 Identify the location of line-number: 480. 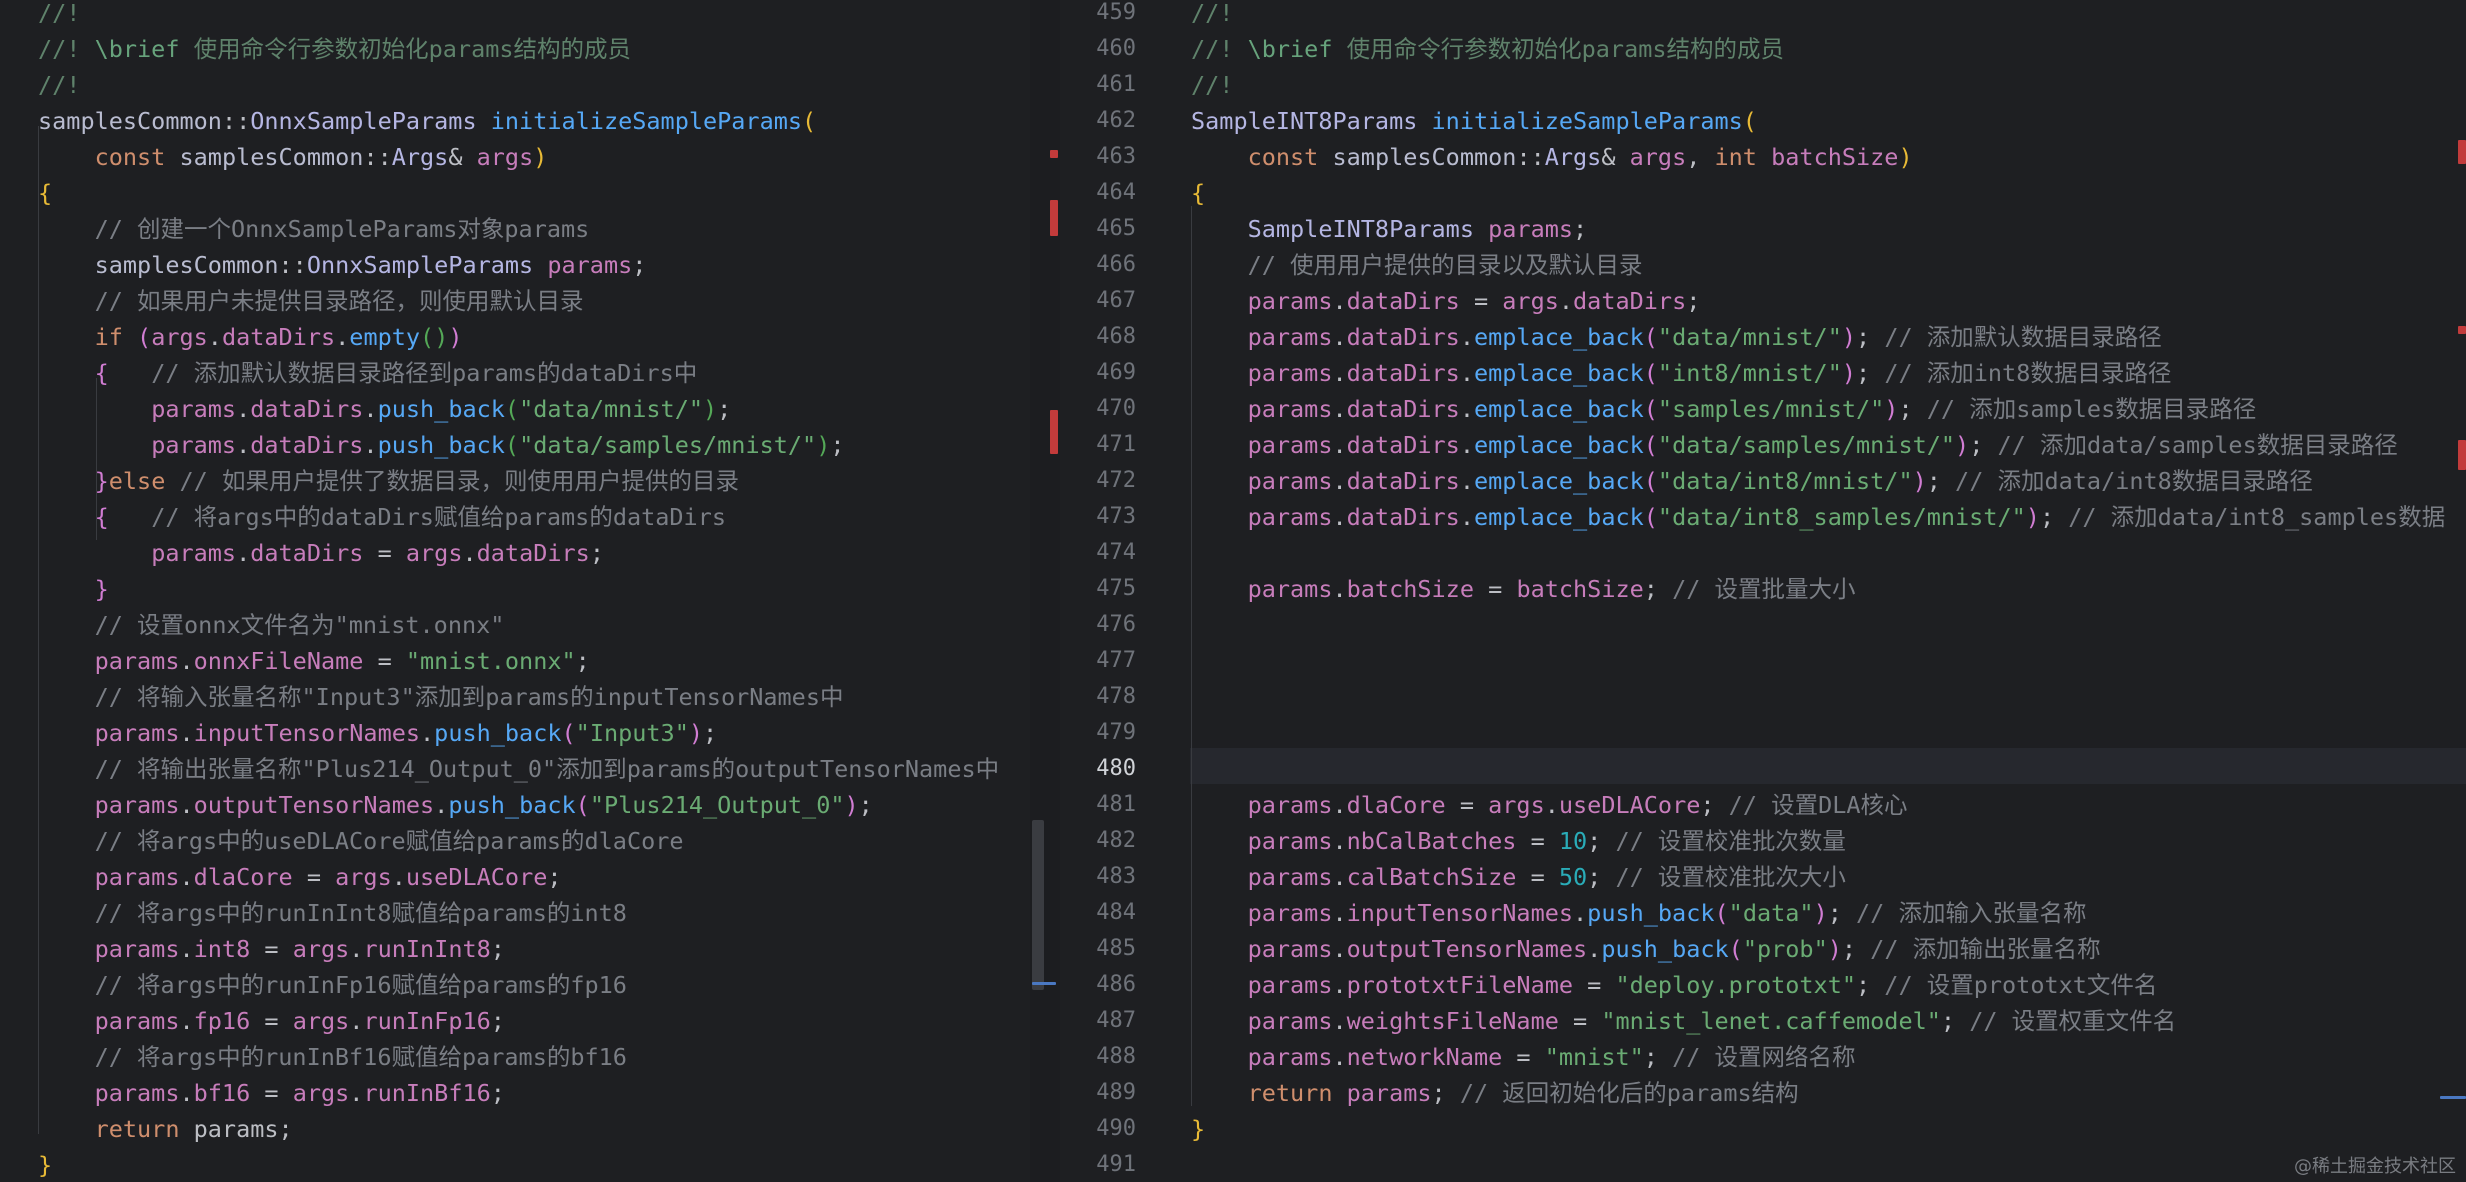
(1098, 769).